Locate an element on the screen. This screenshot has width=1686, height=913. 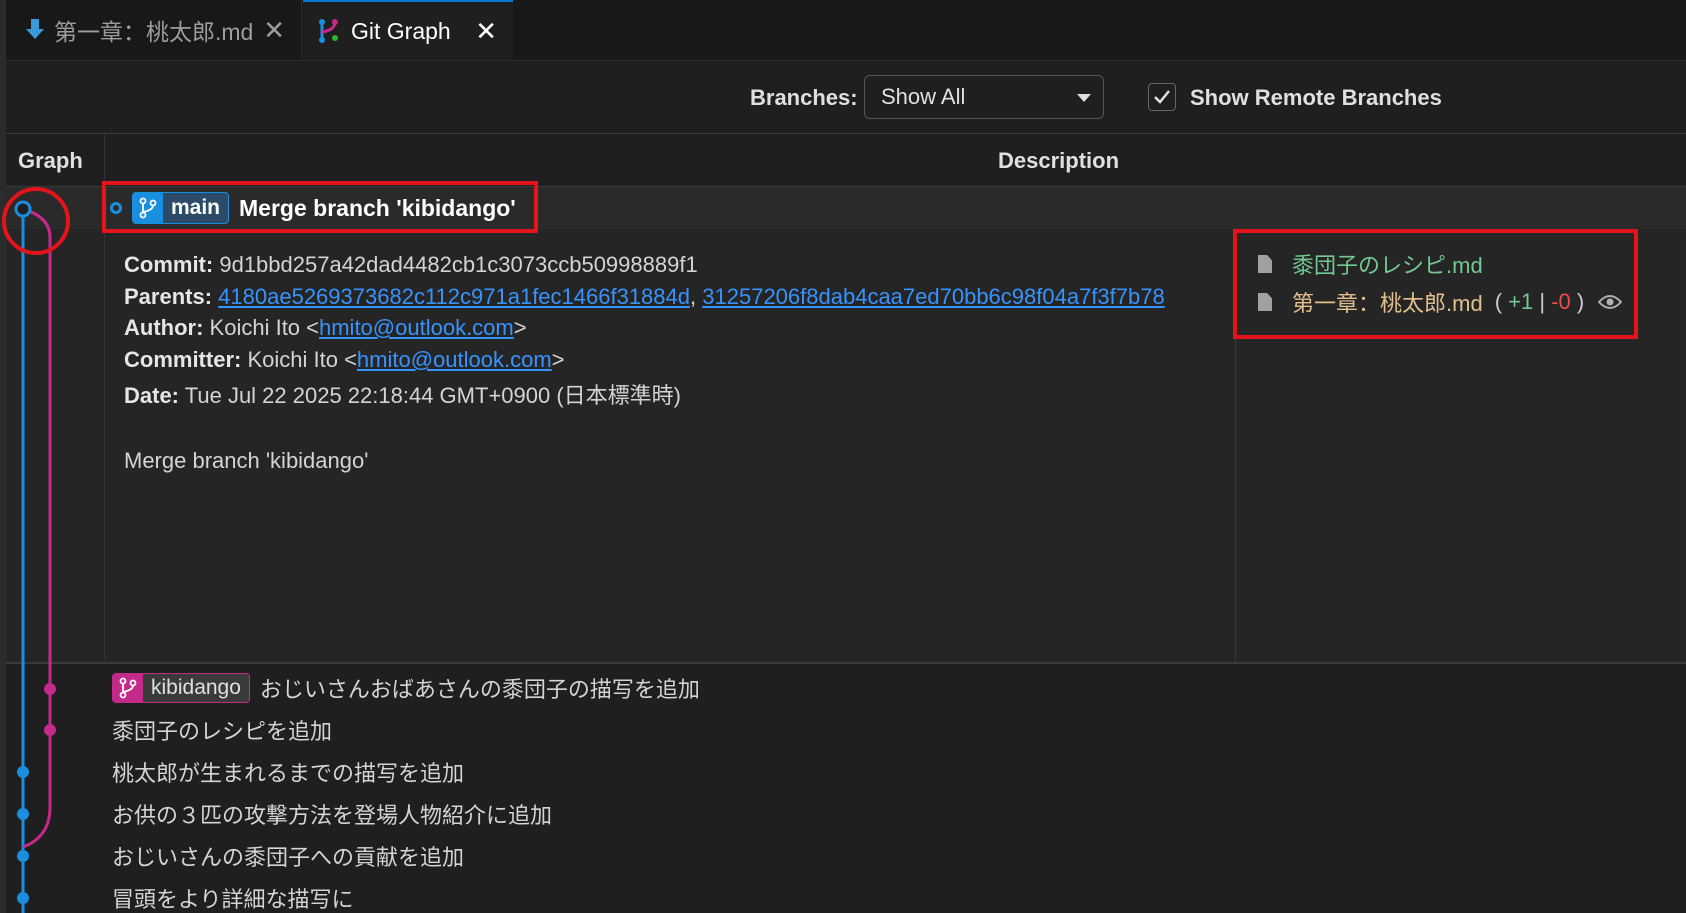
committer-label: Committer: is located at coordinates (183, 359).